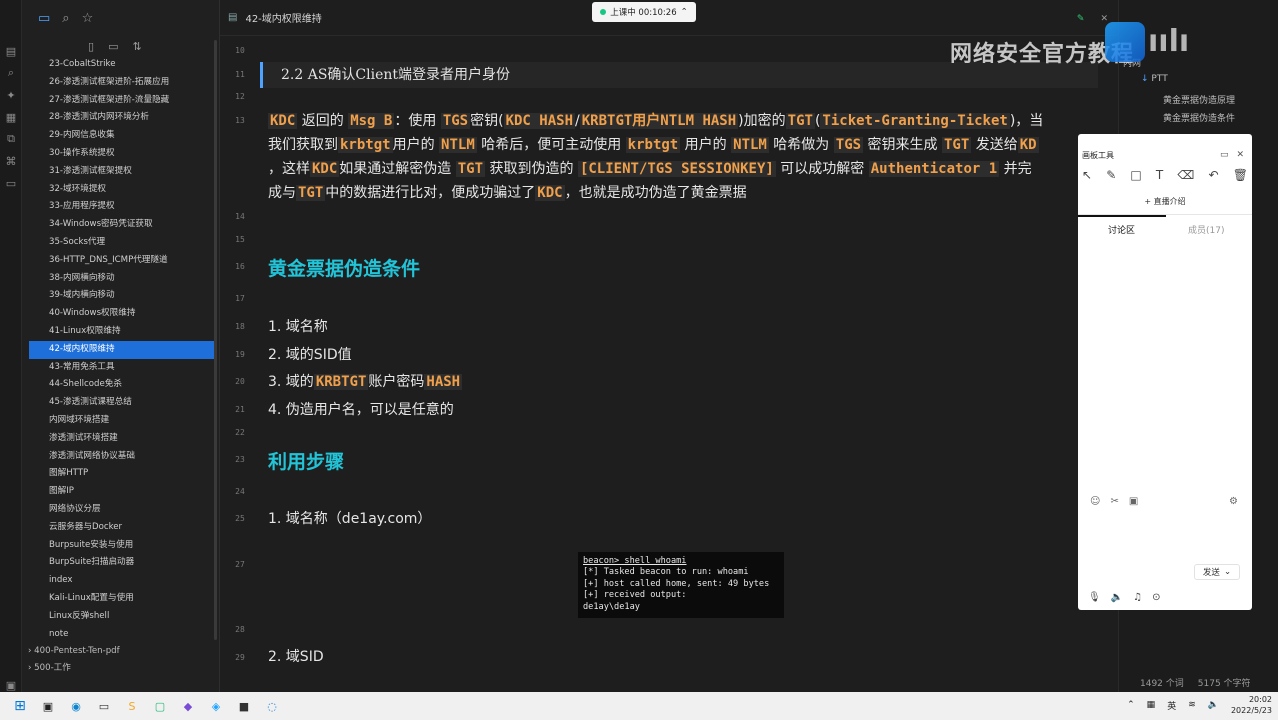 The image size is (1278, 720). What do you see at coordinates (120, 474) in the screenshot?
I see `tree-item: 图解HTTP` at bounding box center [120, 474].